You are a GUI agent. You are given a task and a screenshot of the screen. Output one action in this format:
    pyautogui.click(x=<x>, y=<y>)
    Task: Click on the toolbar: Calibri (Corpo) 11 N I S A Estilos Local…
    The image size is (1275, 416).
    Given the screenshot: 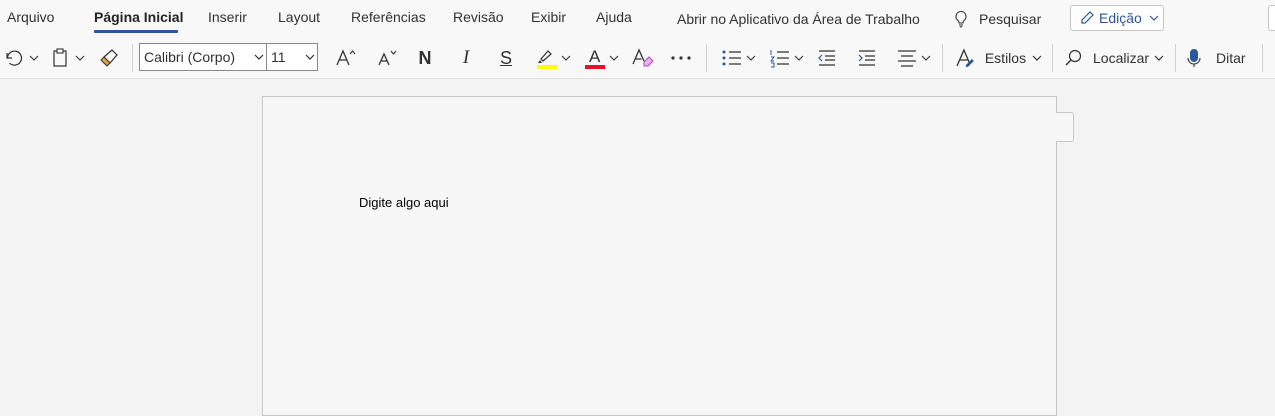 What is the action you would take?
    pyautogui.click(x=637, y=58)
    